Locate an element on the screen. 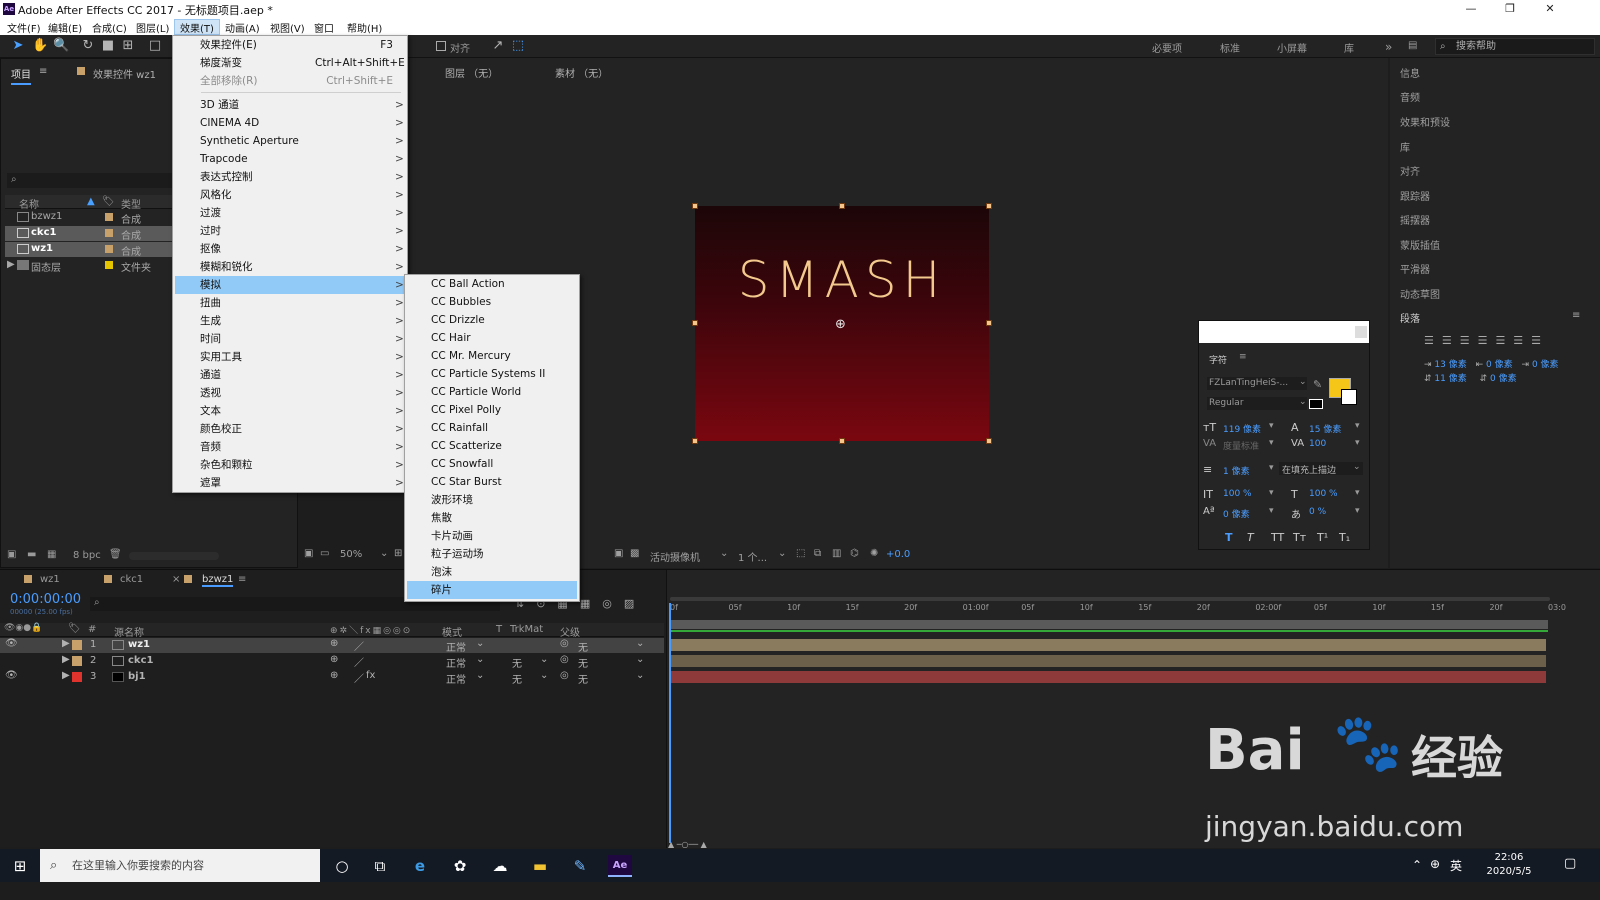  simulate-effect-item: CC Drizzle is located at coordinates (492, 320).